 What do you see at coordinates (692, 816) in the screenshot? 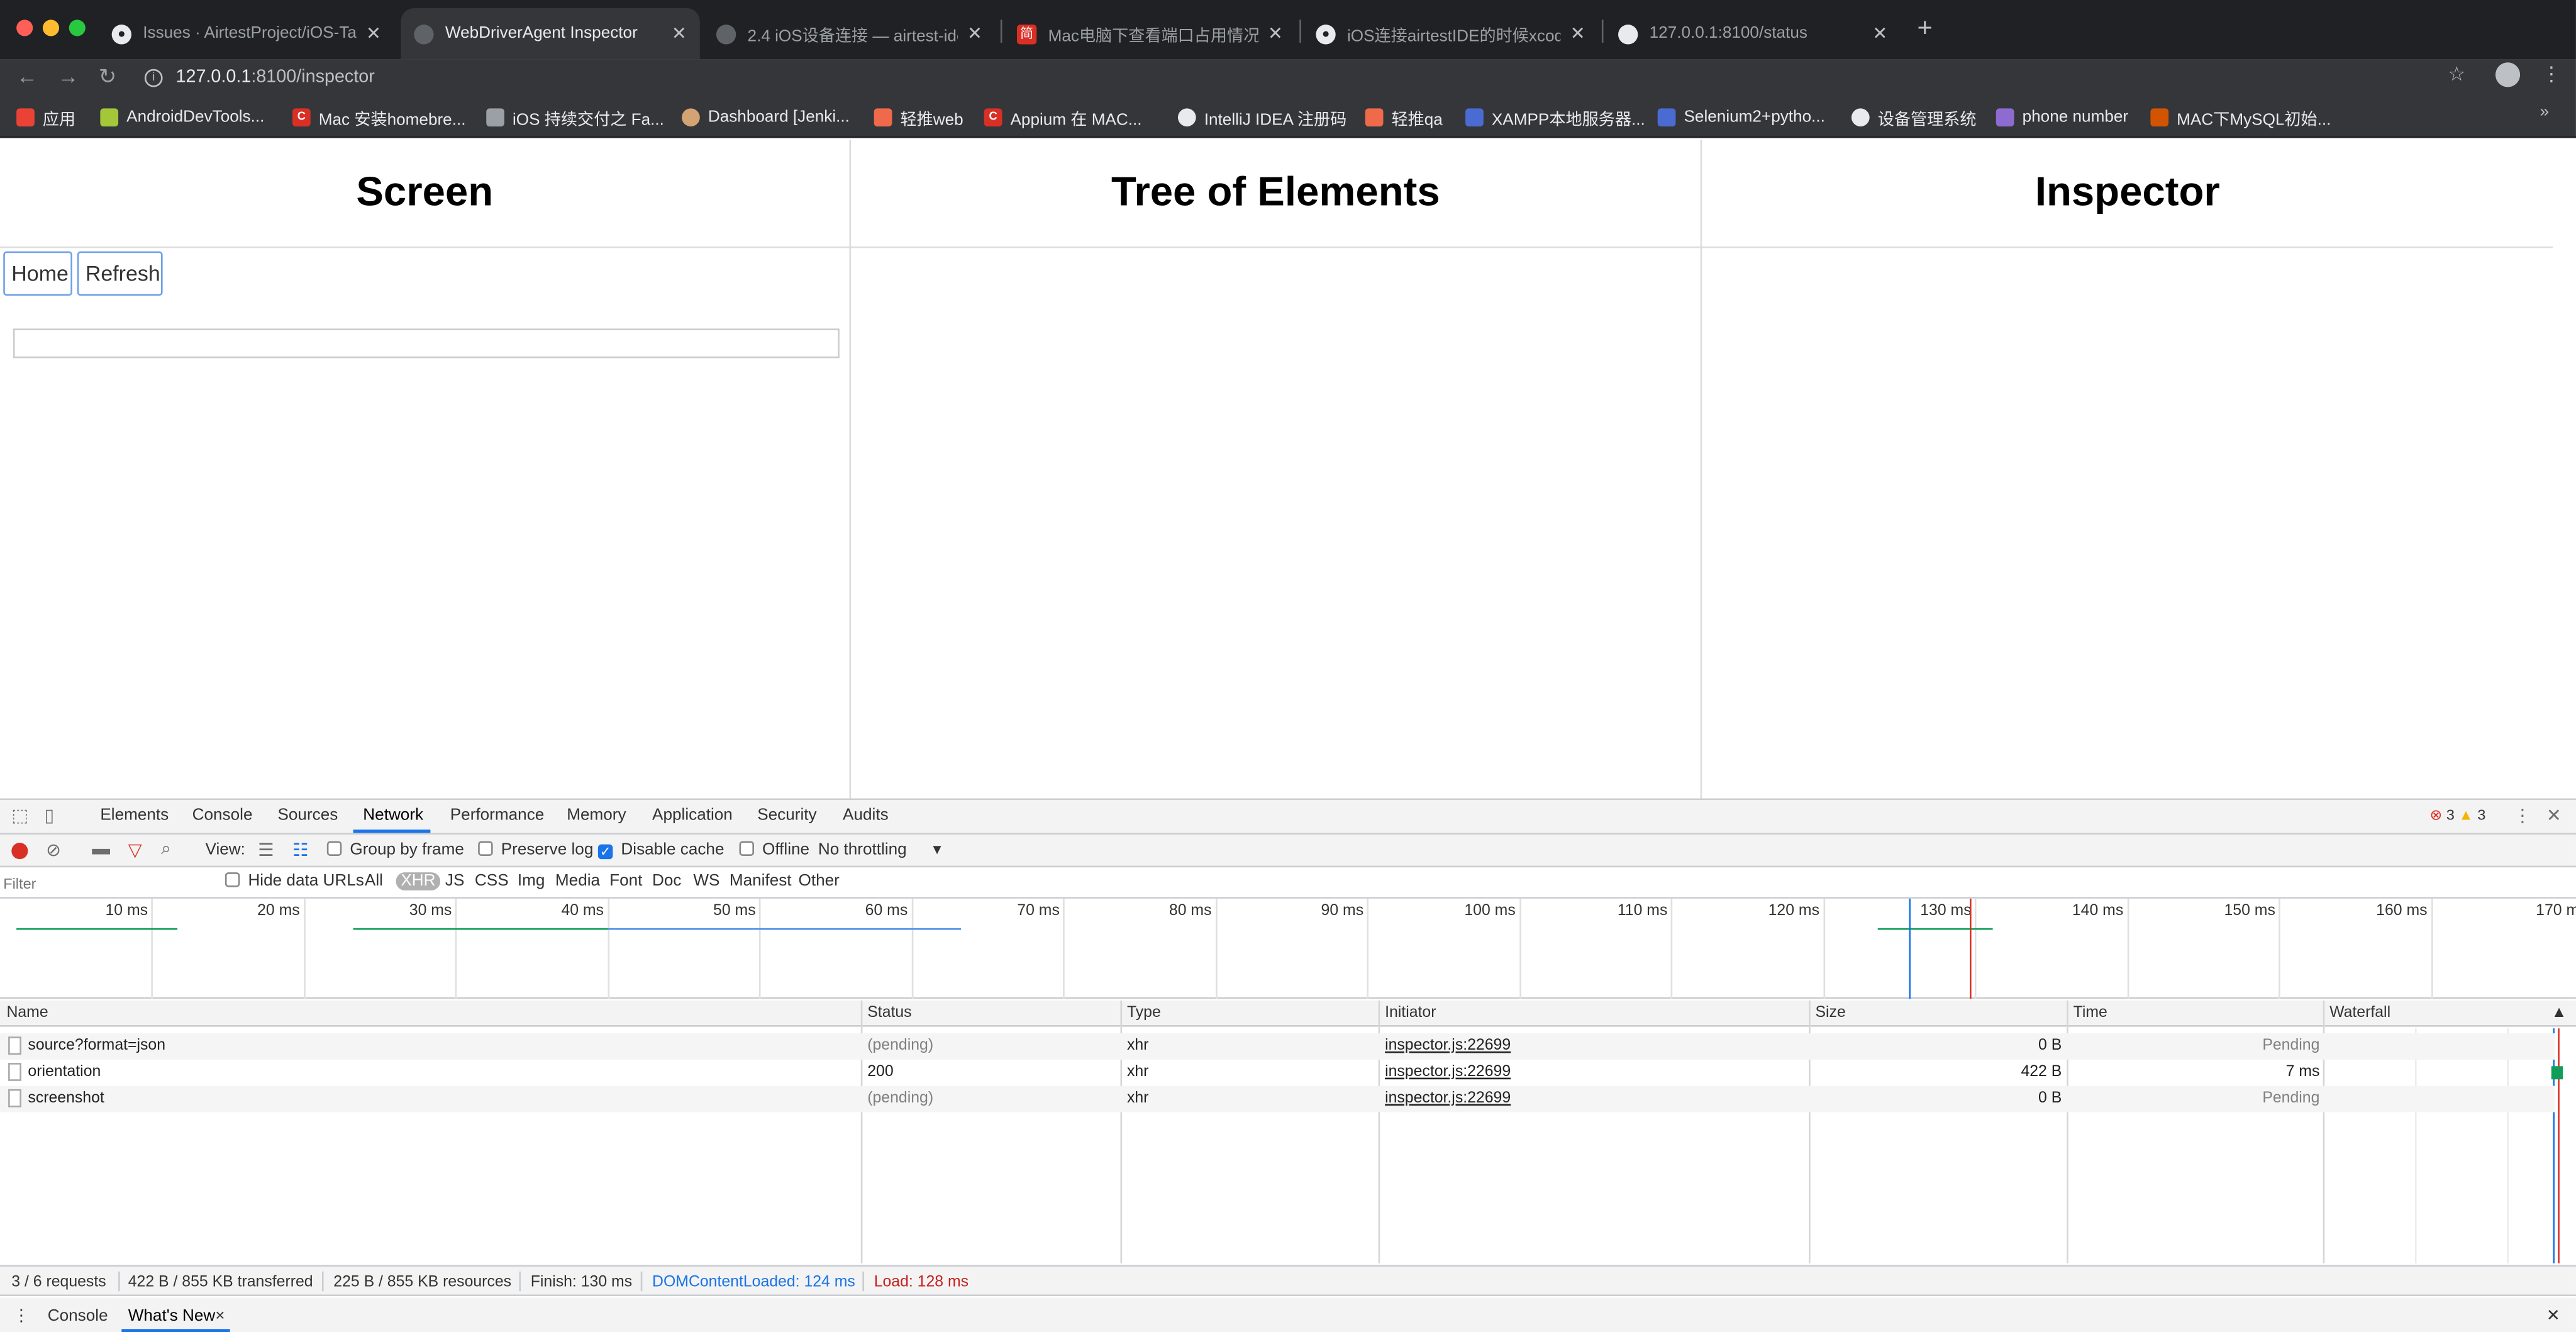
I see `devtools-tab-application: Application` at bounding box center [692, 816].